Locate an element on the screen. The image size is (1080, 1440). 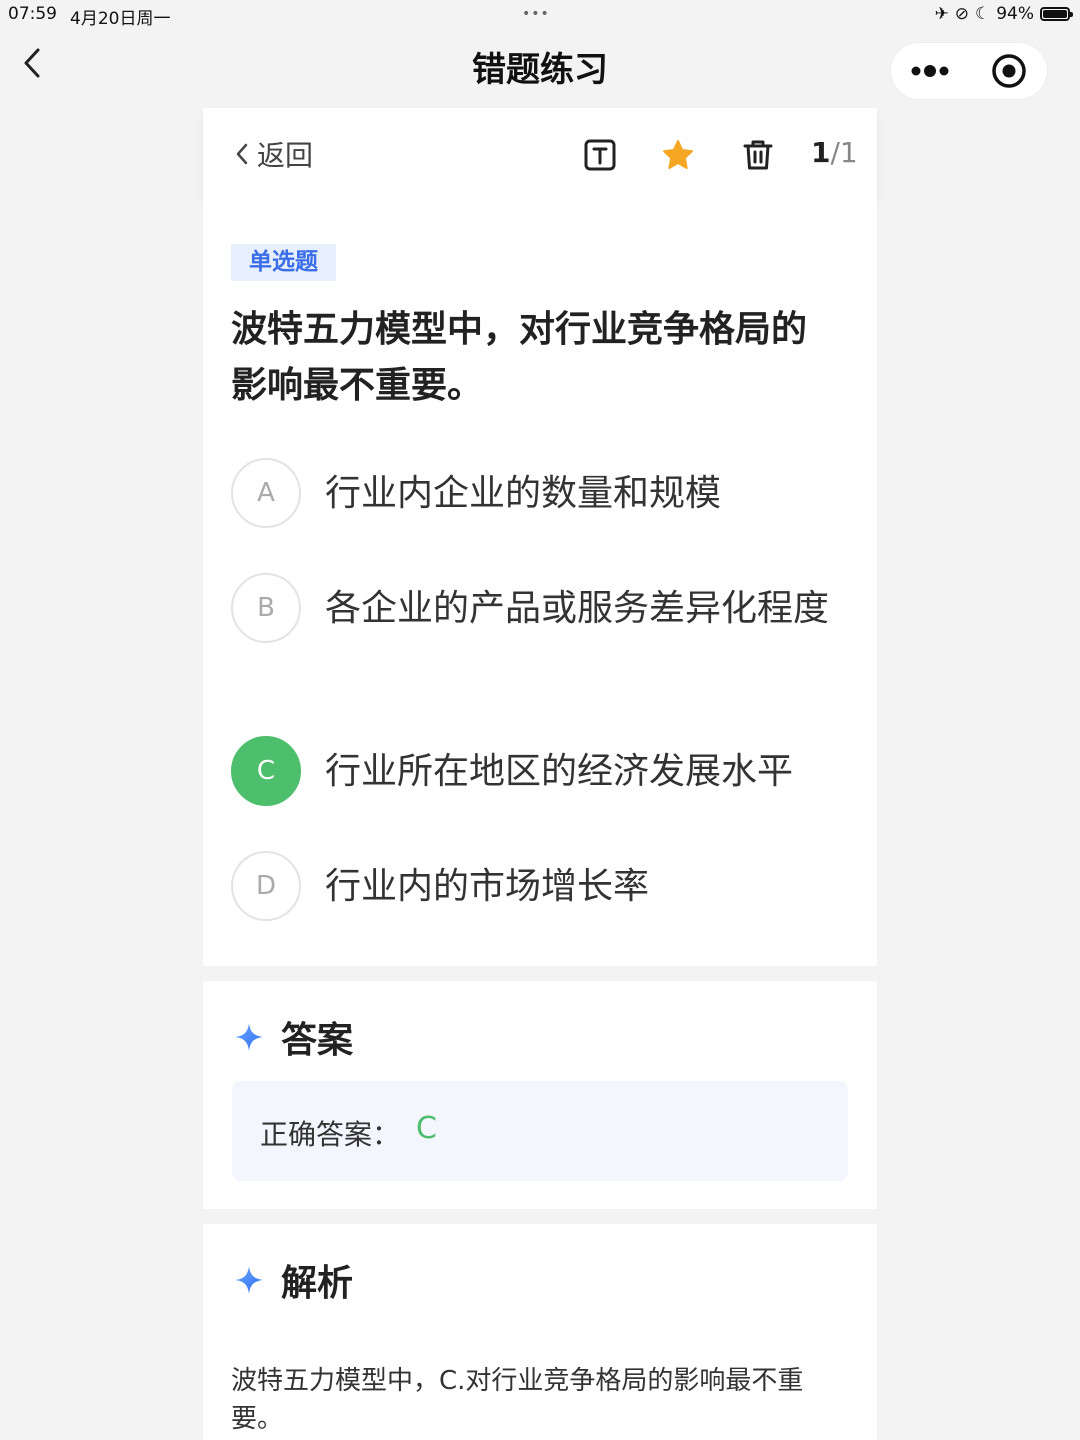
counter-current: 1 is located at coordinates (821, 152).